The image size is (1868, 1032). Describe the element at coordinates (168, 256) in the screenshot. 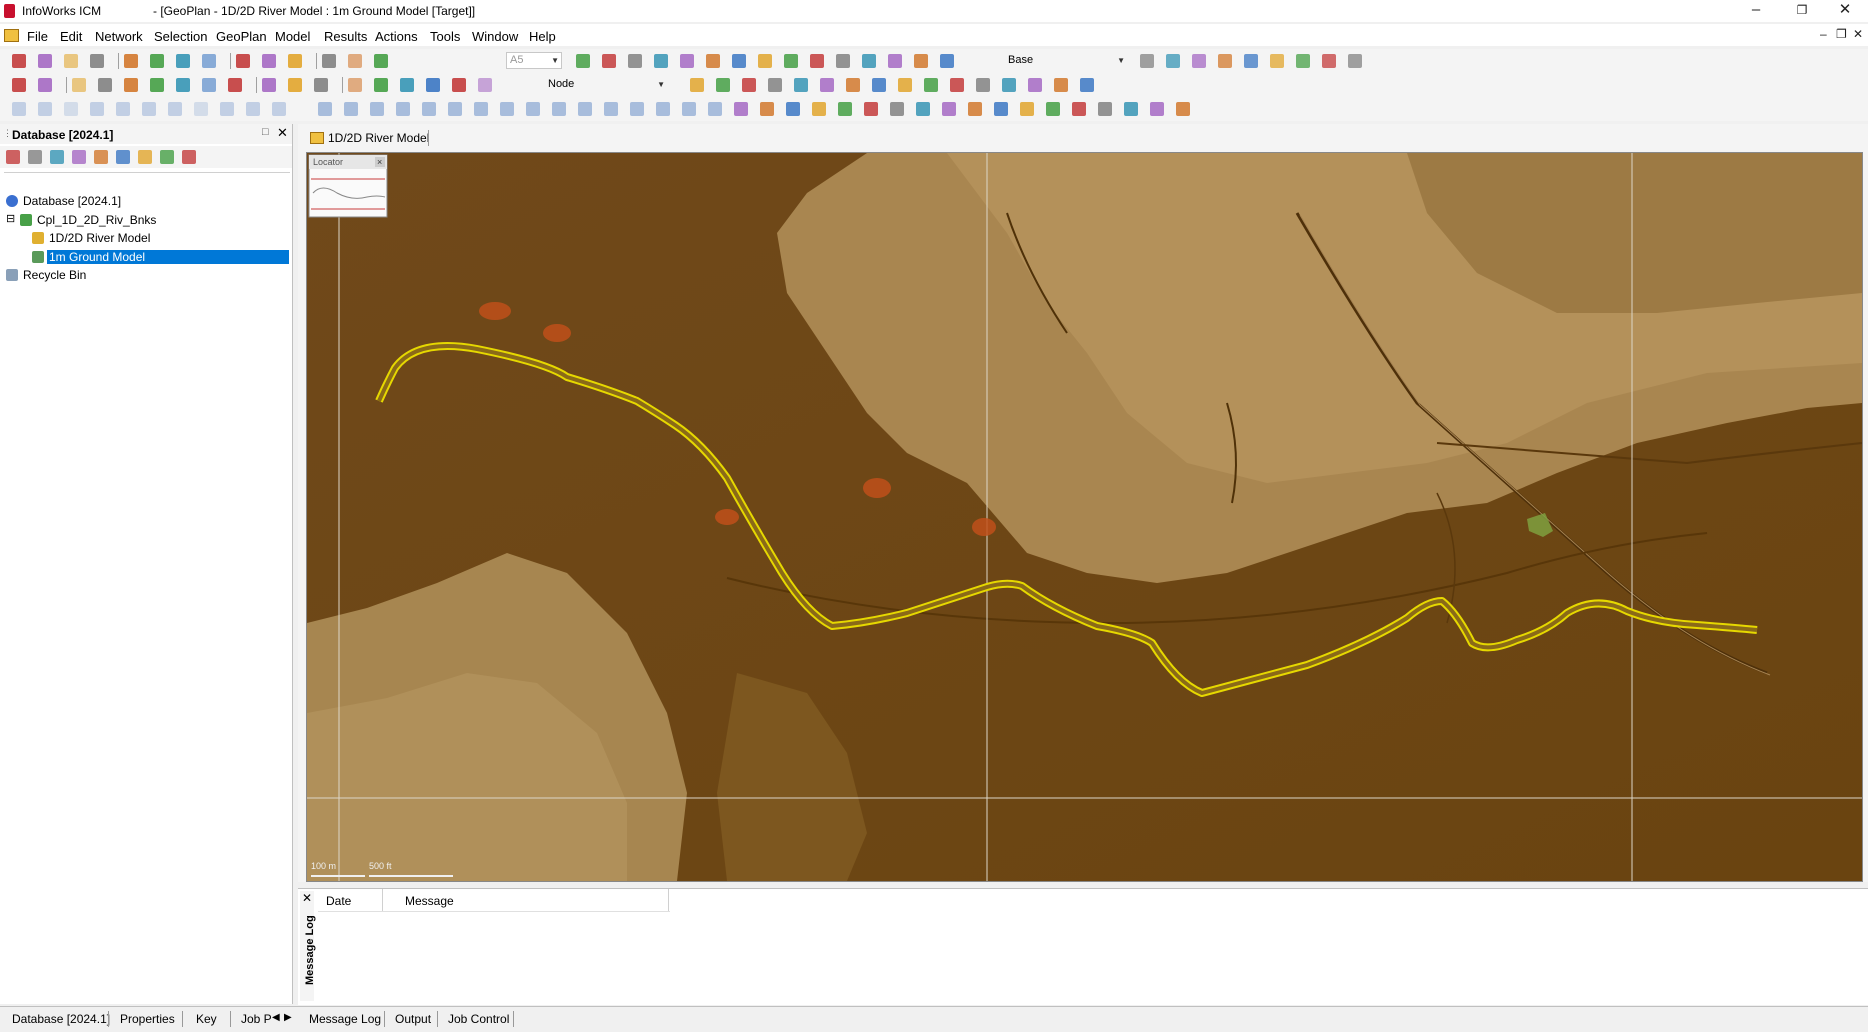

I see `tree-item: 1m Ground Model` at that location.